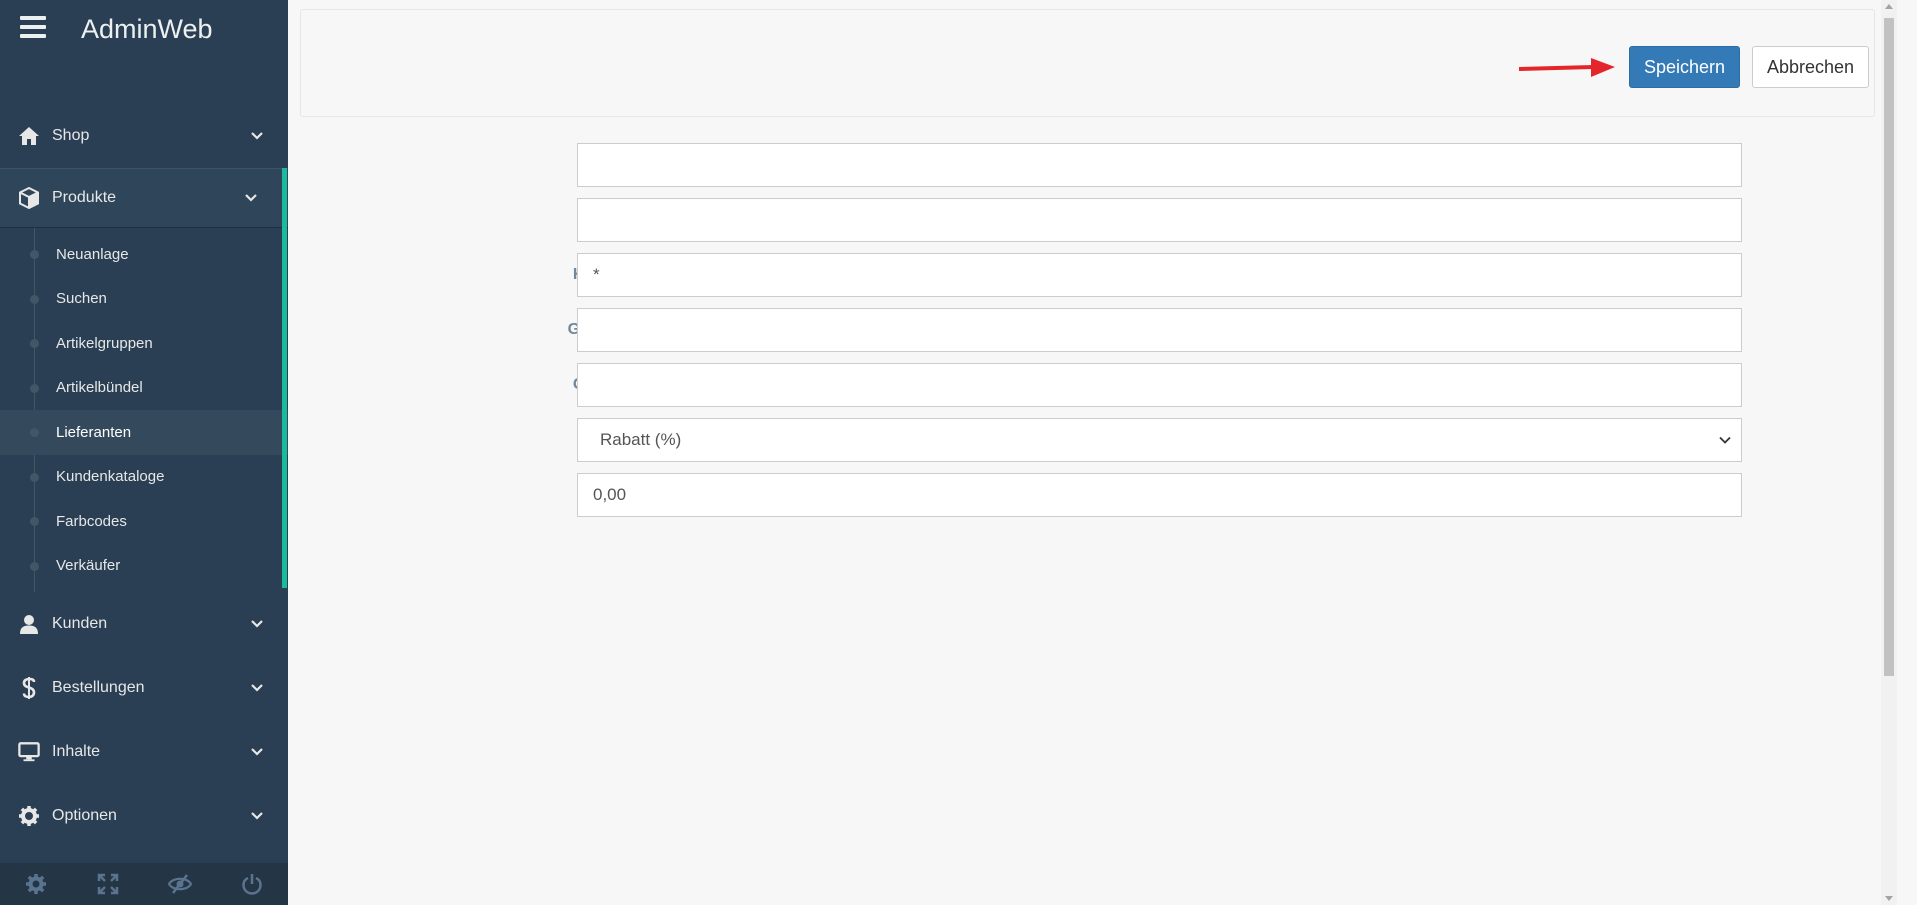 This screenshot has width=1917, height=905. I want to click on gueltig-bis-input, so click(1159, 385).